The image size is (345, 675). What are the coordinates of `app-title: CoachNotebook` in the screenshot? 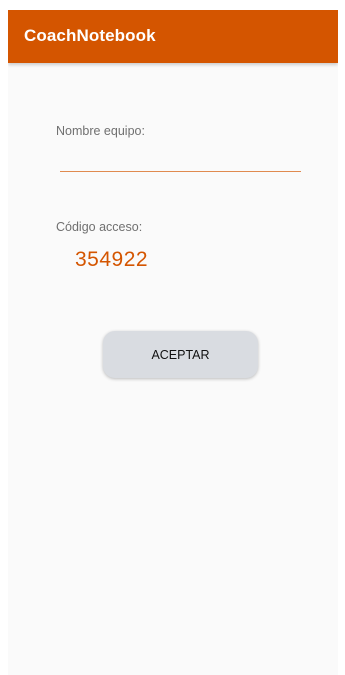 It's located at (90, 35).